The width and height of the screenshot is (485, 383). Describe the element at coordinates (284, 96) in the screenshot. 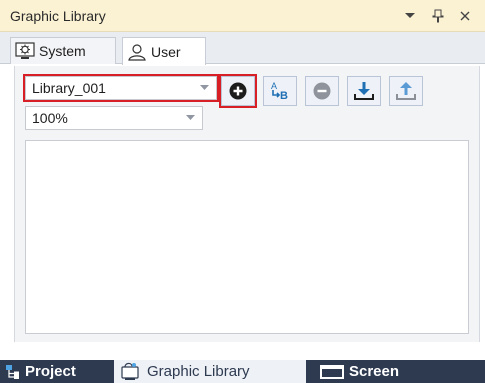

I see `svg-text: B` at that location.